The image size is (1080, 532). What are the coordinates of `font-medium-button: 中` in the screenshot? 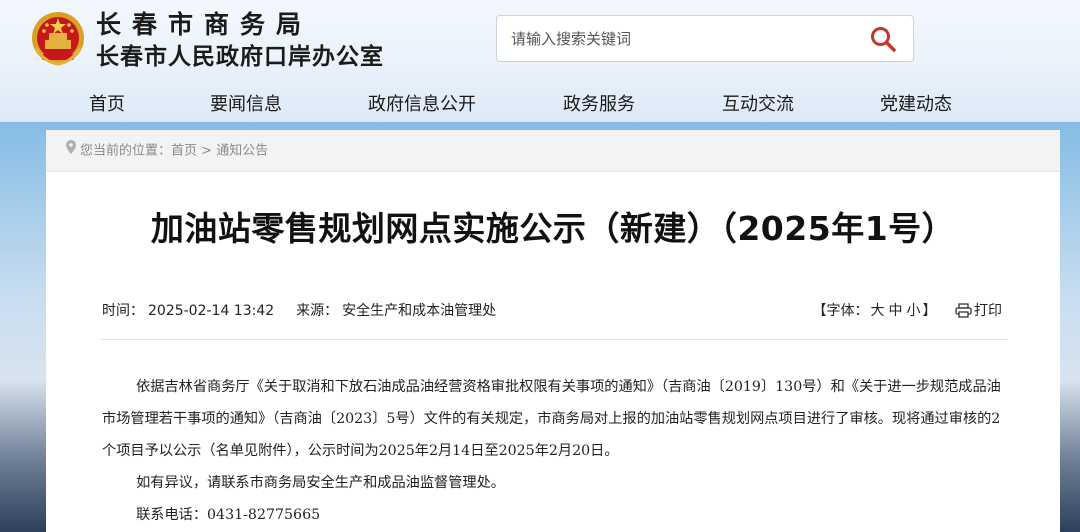 It's located at (896, 311).